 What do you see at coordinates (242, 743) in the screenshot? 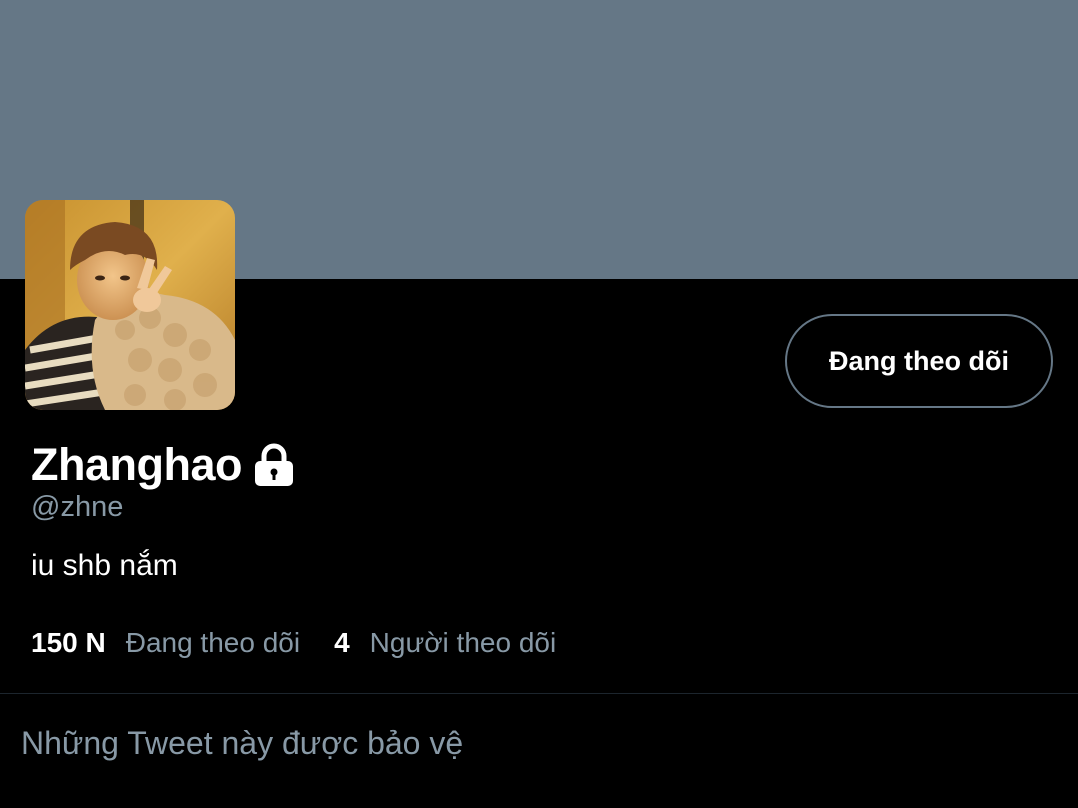
I see `protected-tweets-message: Những Tweet này được bảo vệ` at bounding box center [242, 743].